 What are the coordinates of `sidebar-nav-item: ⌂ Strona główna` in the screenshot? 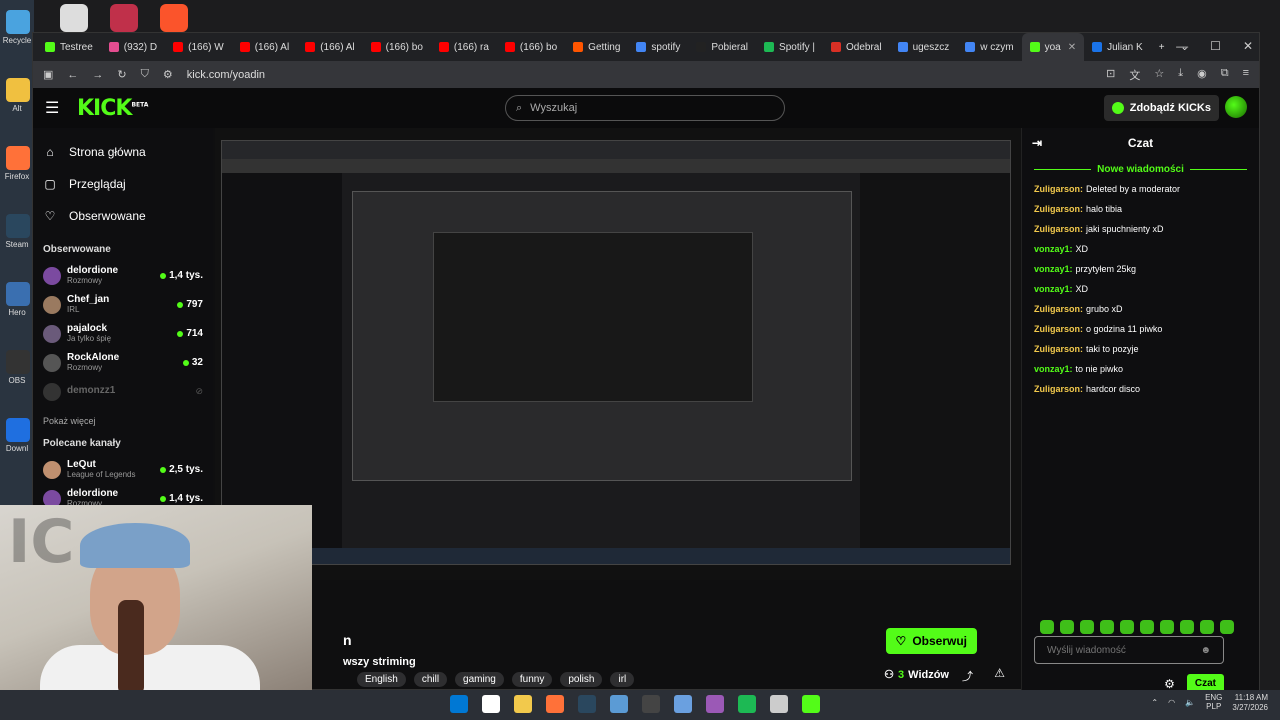 It's located at (123, 152).